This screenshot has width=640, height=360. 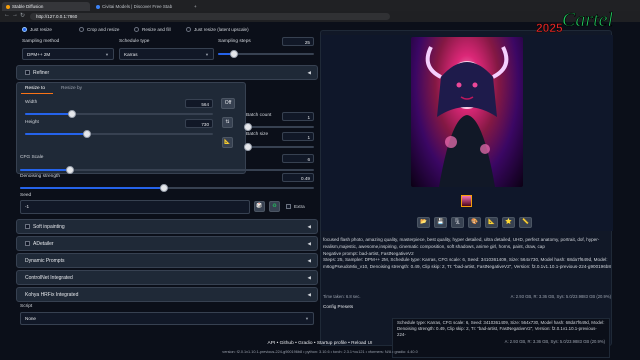 What do you see at coordinates (119, 134) in the screenshot?
I see `height-slider` at bounding box center [119, 134].